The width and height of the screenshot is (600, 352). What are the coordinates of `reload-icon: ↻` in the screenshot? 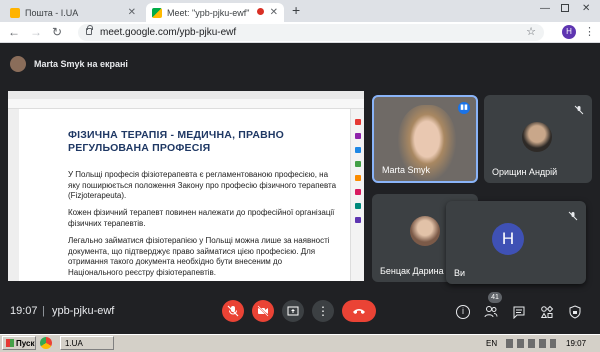 It's located at (57, 32).